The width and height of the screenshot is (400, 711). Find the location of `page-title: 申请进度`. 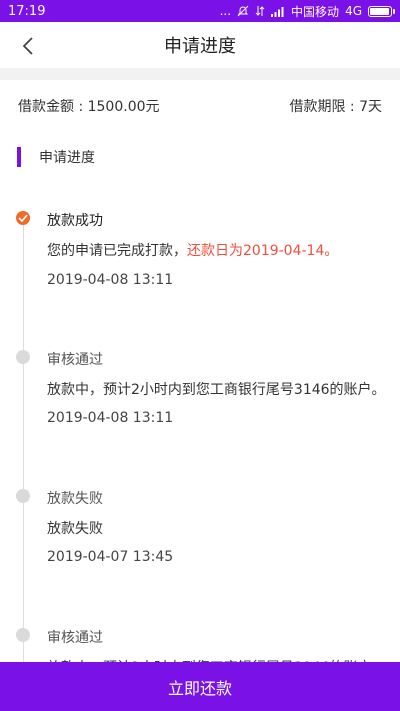

page-title: 申请进度 is located at coordinates (200, 46).